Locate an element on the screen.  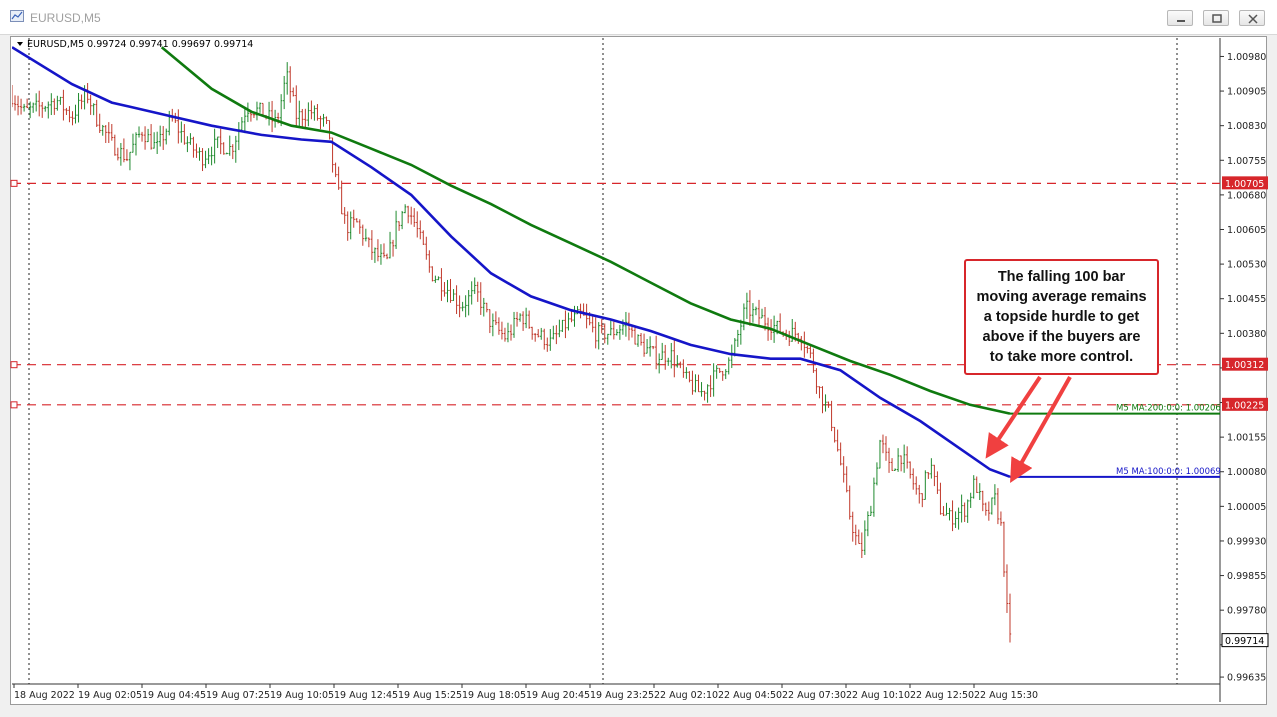
x-tick-label: 22 Aug 02:10 is located at coordinates (686, 695).